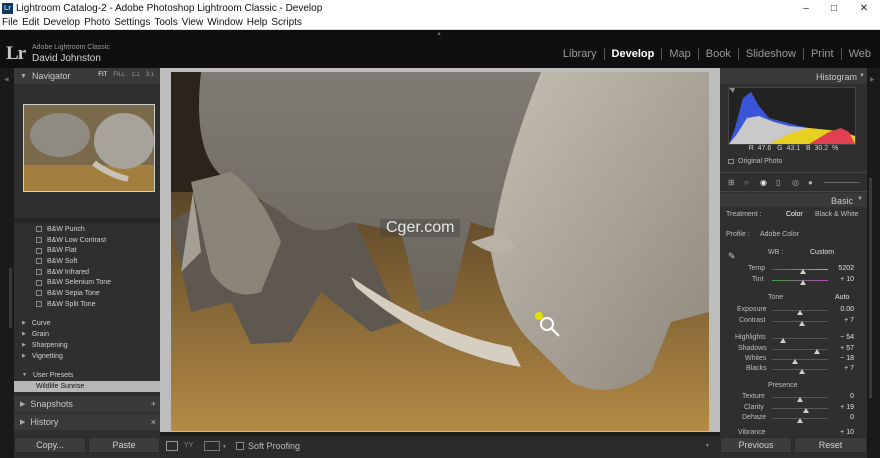 The width and height of the screenshot is (880, 458). I want to click on shadows-value: + 57, so click(842, 348).